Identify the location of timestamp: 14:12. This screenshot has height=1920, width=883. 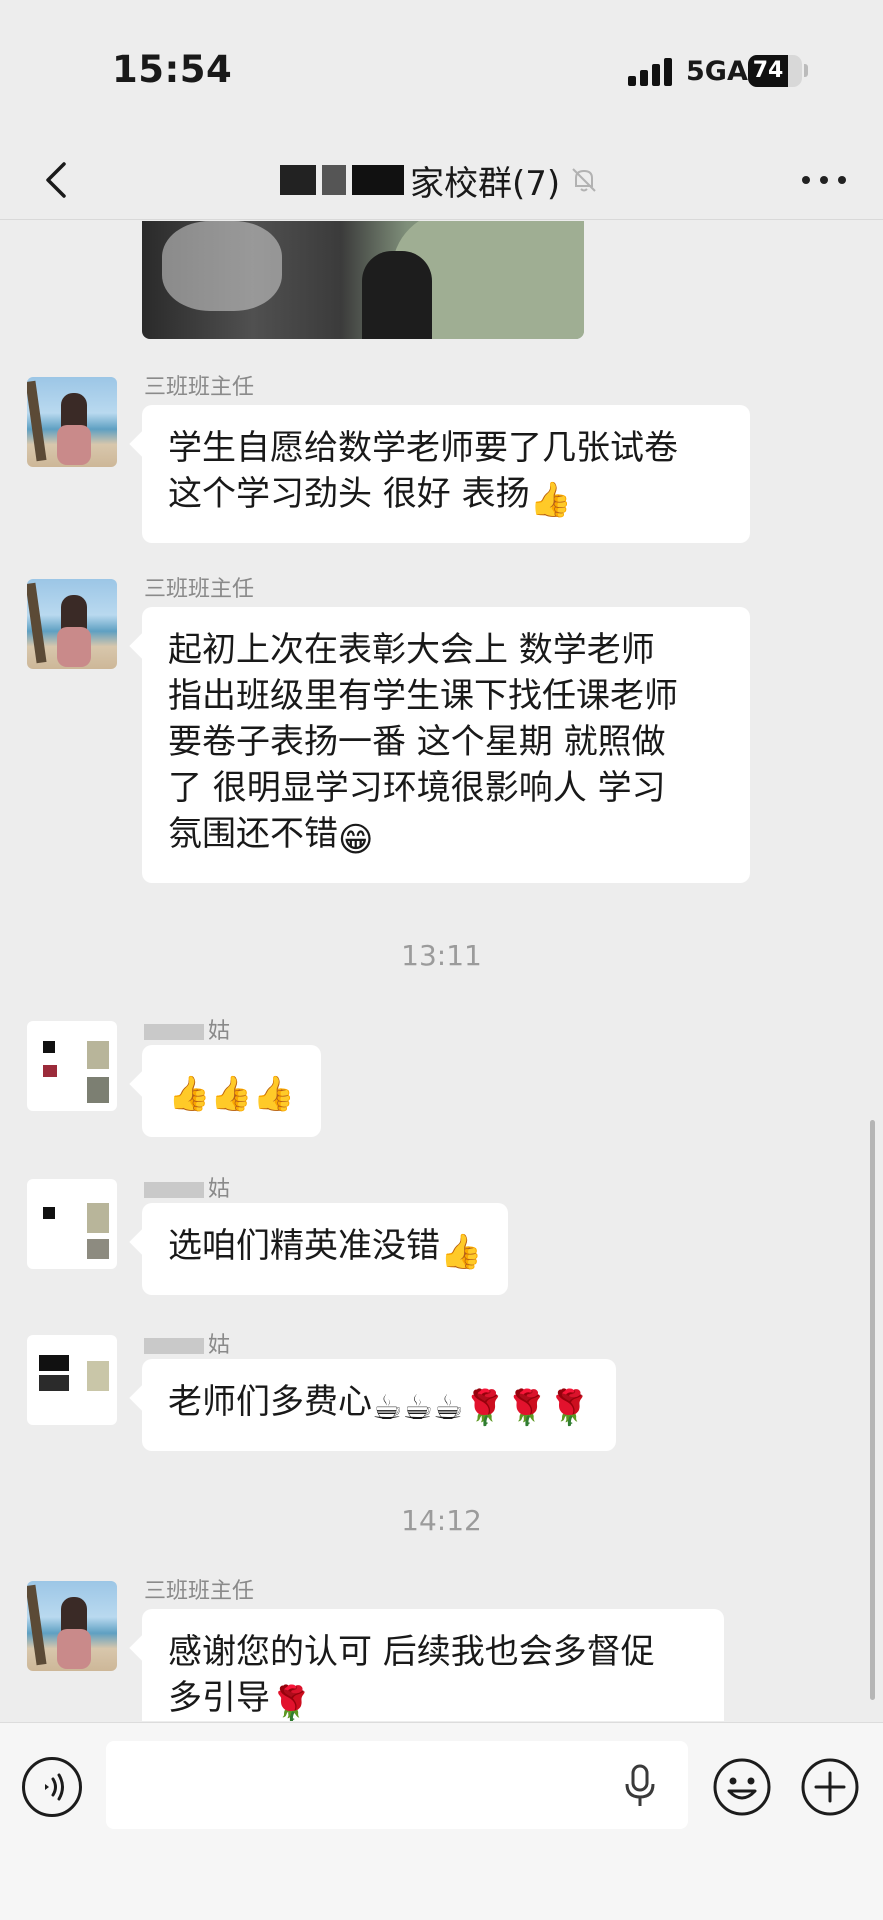
(441, 1520).